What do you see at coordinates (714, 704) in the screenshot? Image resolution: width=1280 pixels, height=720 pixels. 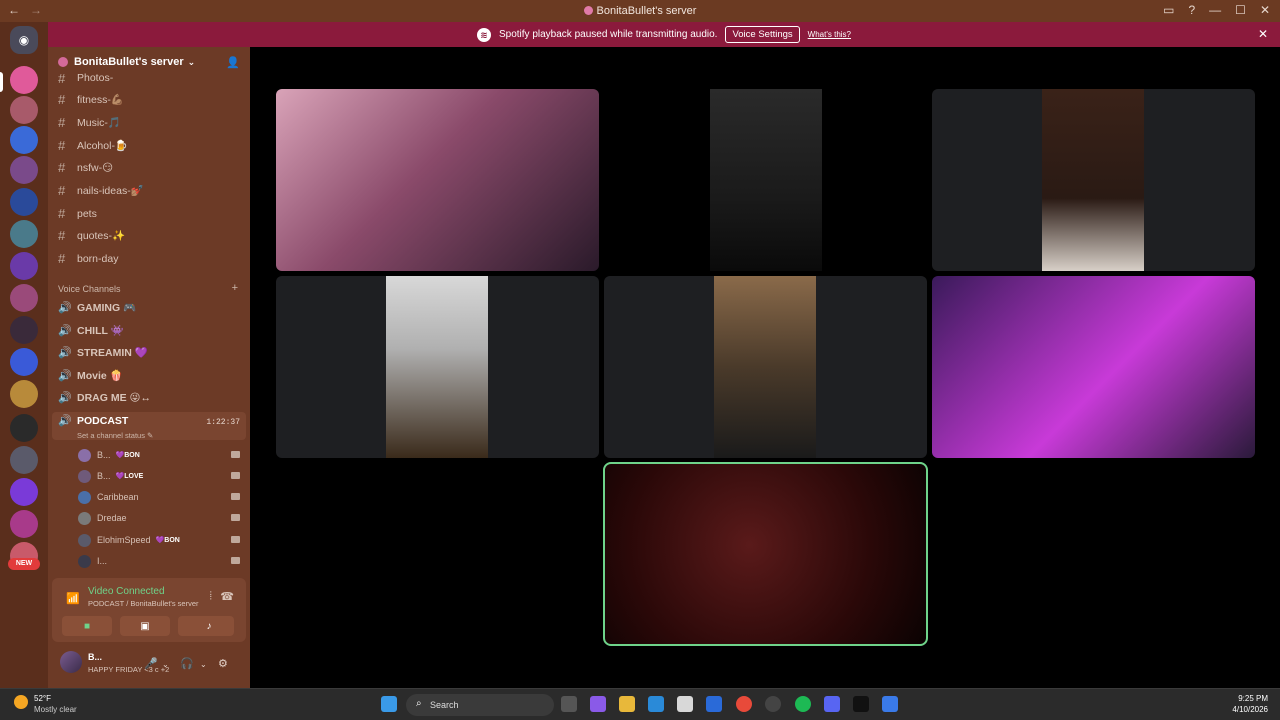 I see `mail-icon` at bounding box center [714, 704].